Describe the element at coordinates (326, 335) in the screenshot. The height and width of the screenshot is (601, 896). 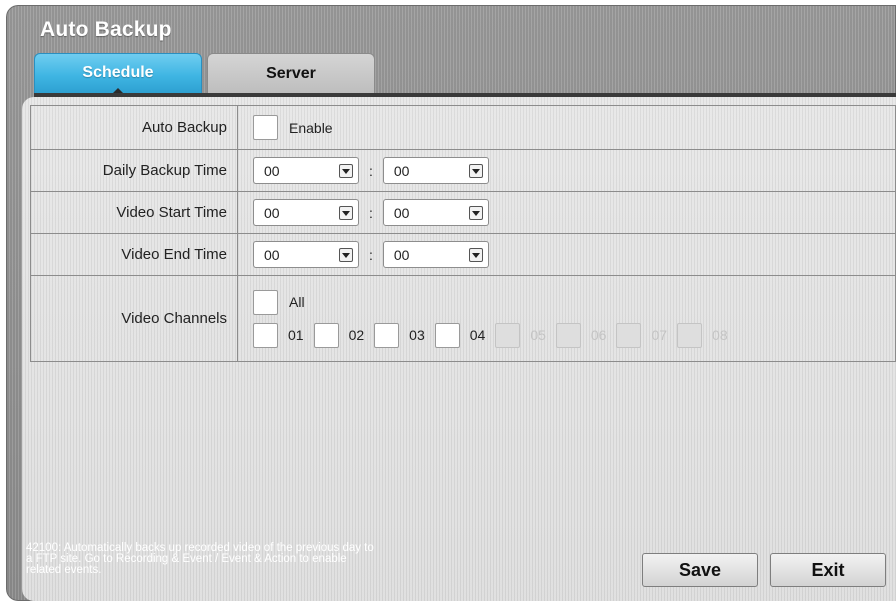
I see `channel-02-checkbox` at that location.